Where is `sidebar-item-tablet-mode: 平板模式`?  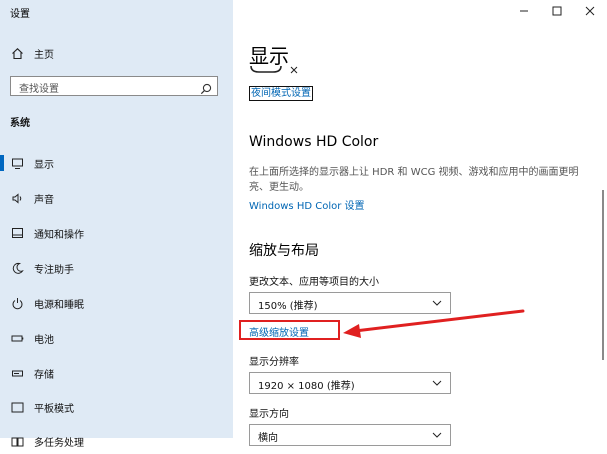
sidebar-item-tablet-mode: 平板模式 is located at coordinates (116, 407).